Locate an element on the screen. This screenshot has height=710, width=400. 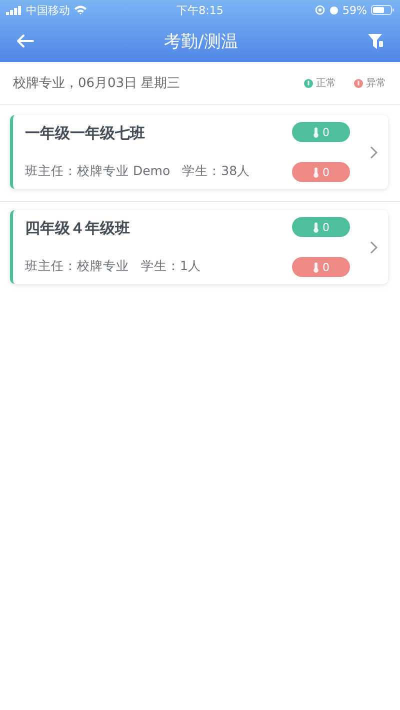
teacher-label: 班主任：校牌专业 is located at coordinates (77, 266).